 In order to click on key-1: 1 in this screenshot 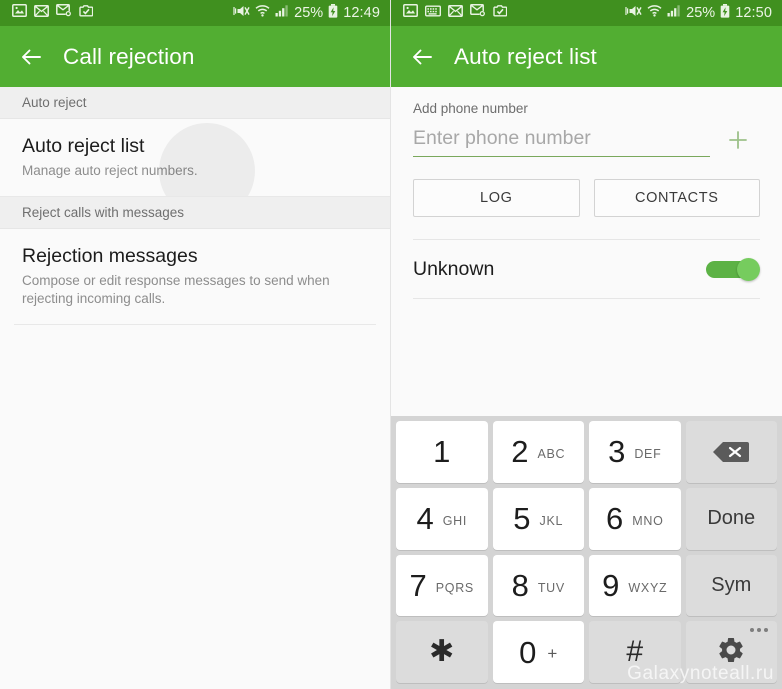, I will do `click(442, 452)`.